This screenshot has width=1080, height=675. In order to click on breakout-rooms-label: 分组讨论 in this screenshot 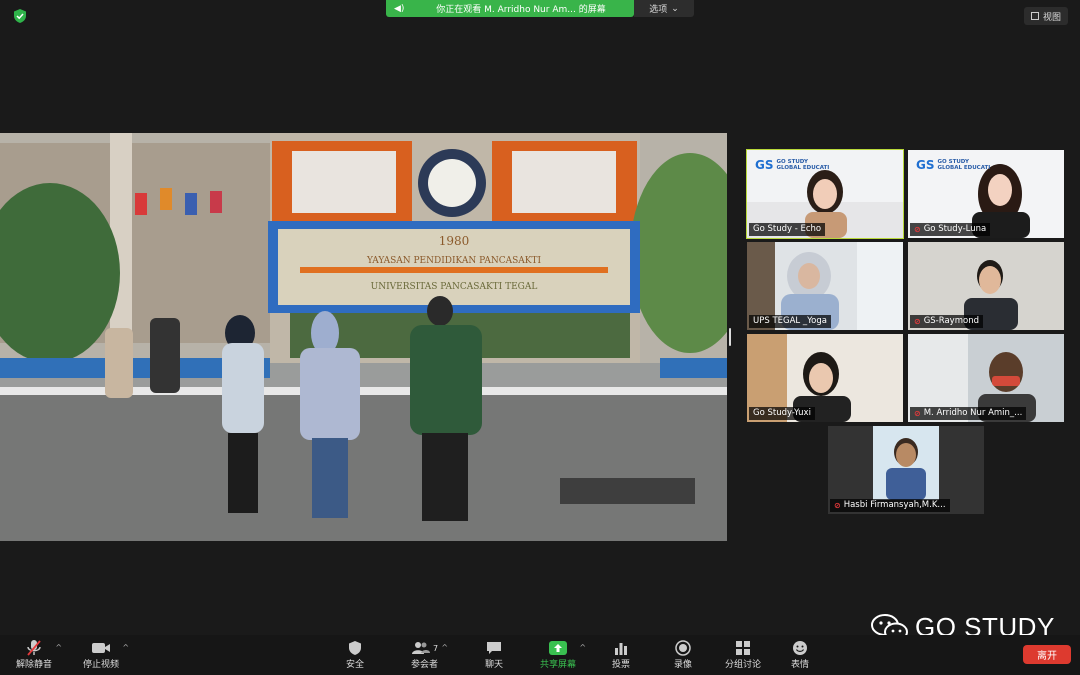, I will do `click(743, 665)`.